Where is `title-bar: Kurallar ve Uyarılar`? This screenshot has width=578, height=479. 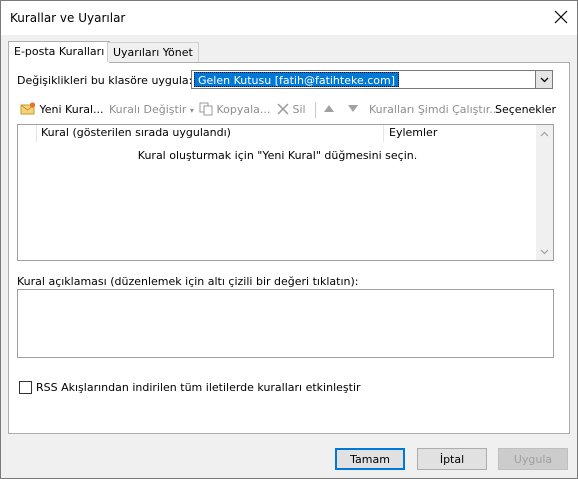
title-bar: Kurallar ve Uyarılar is located at coordinates (289, 18).